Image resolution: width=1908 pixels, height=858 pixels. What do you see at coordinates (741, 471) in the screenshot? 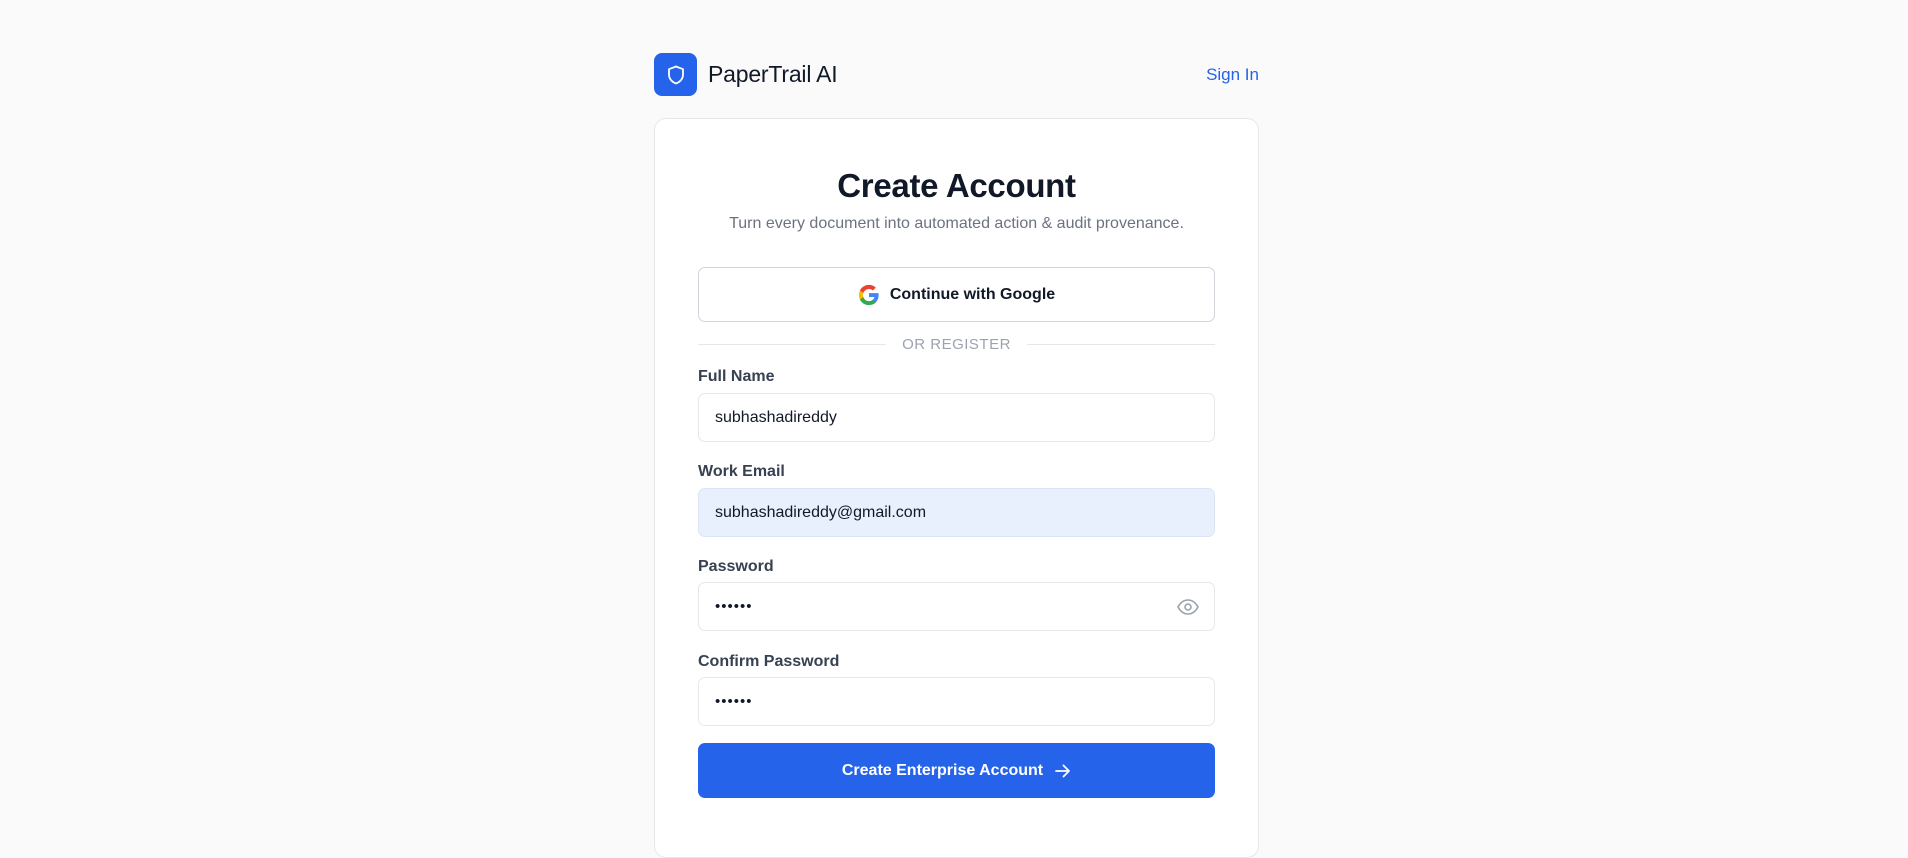
I see `work-email-label: Work Email` at bounding box center [741, 471].